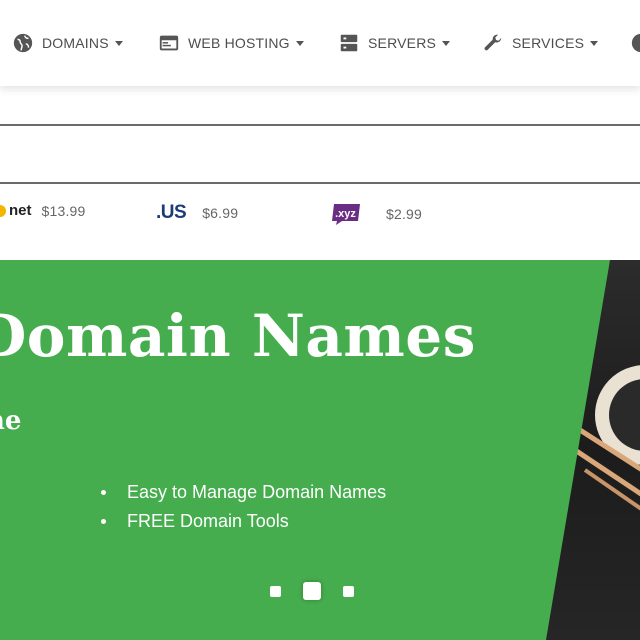 Image resolution: width=640 pixels, height=640 pixels. I want to click on svg-text: .xyz, so click(345, 214).